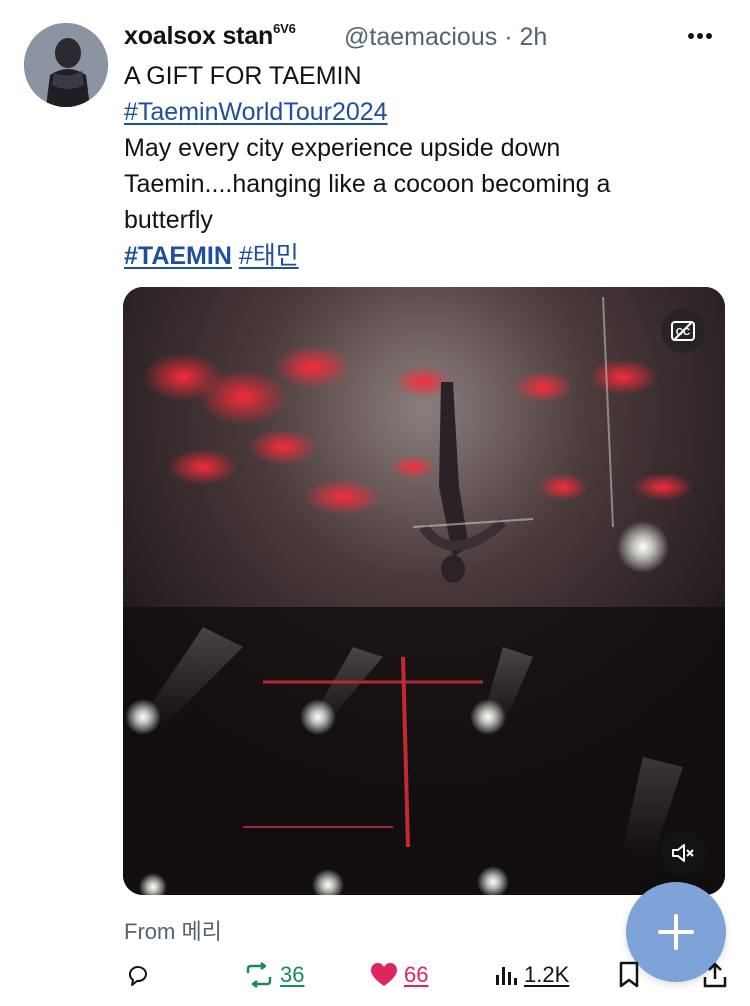 This screenshot has height=1006, width=750. I want to click on bookmark-button, so click(629, 975).